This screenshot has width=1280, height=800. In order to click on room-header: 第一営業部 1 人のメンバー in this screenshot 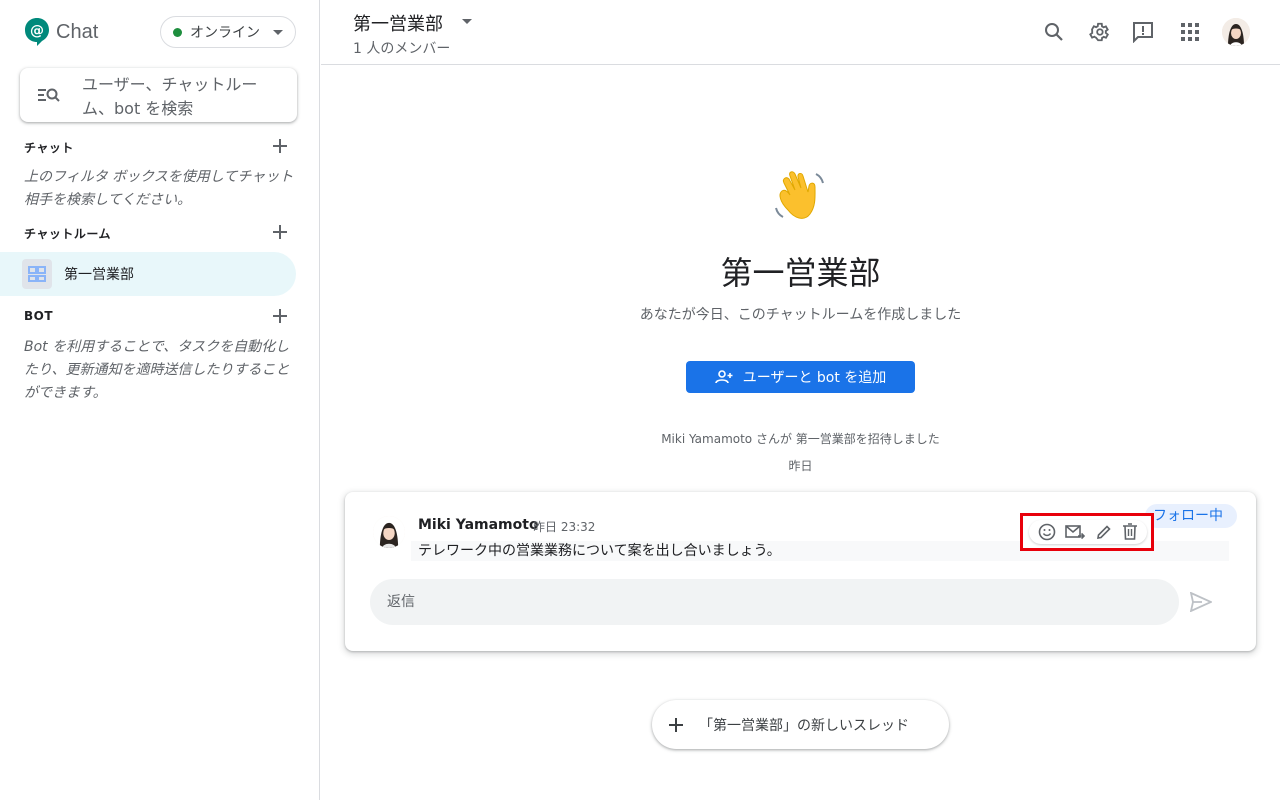, I will do `click(800, 32)`.